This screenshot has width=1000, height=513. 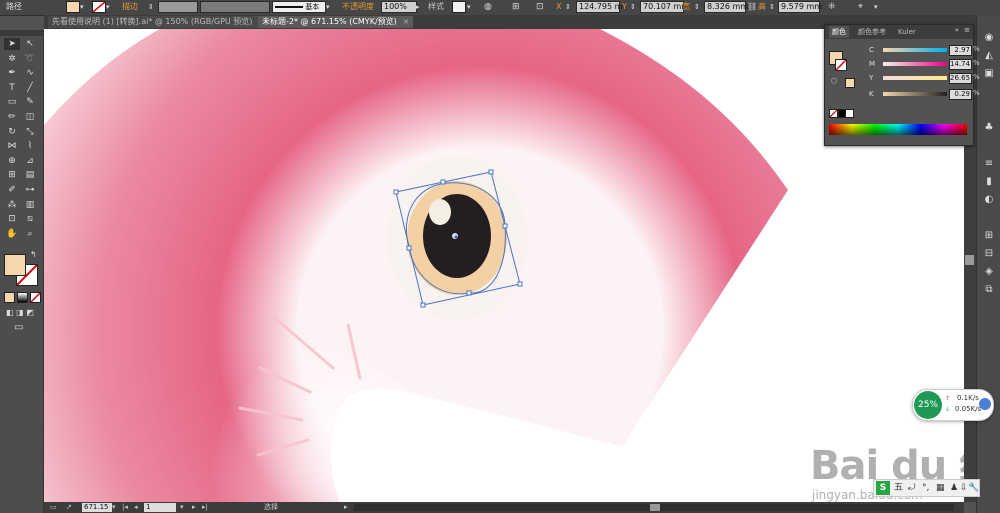 What do you see at coordinates (114, 507) in the screenshot?
I see `zoom-dropdown-icon: ▾` at bounding box center [114, 507].